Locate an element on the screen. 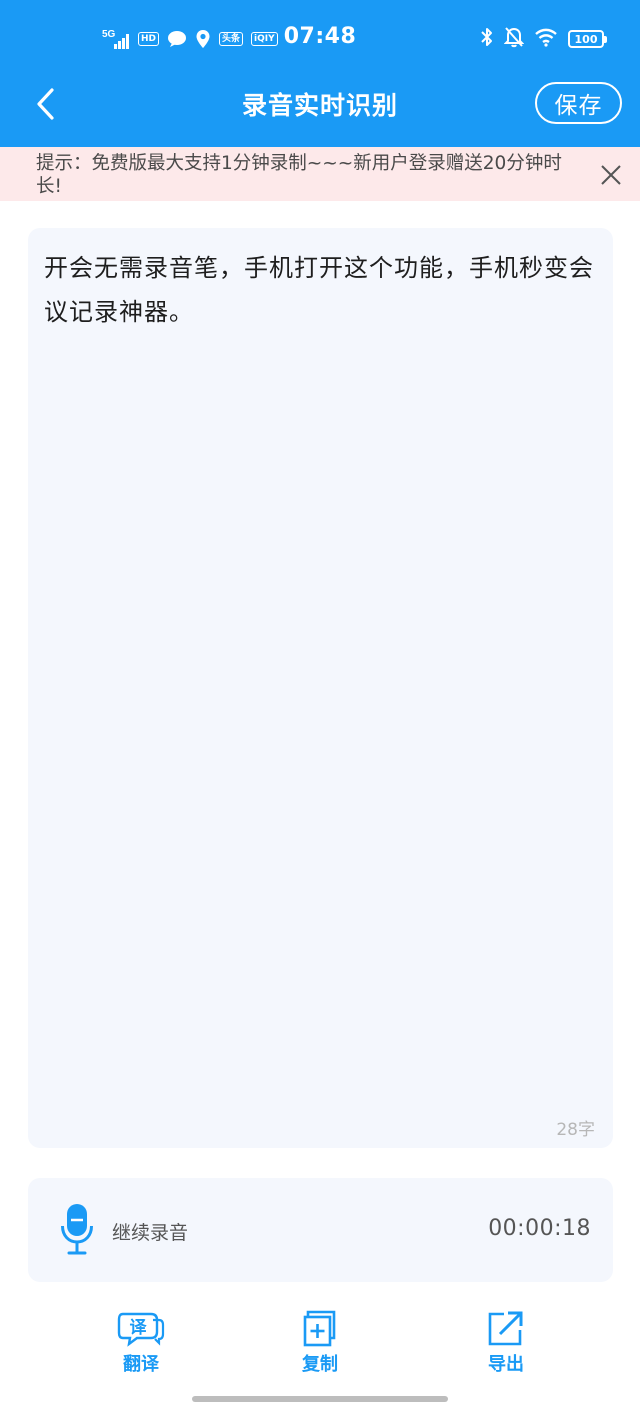  app-header: 5G HD 头条 iQIY 07:48 100 录音实时识别 保存 is located at coordinates (320, 73).